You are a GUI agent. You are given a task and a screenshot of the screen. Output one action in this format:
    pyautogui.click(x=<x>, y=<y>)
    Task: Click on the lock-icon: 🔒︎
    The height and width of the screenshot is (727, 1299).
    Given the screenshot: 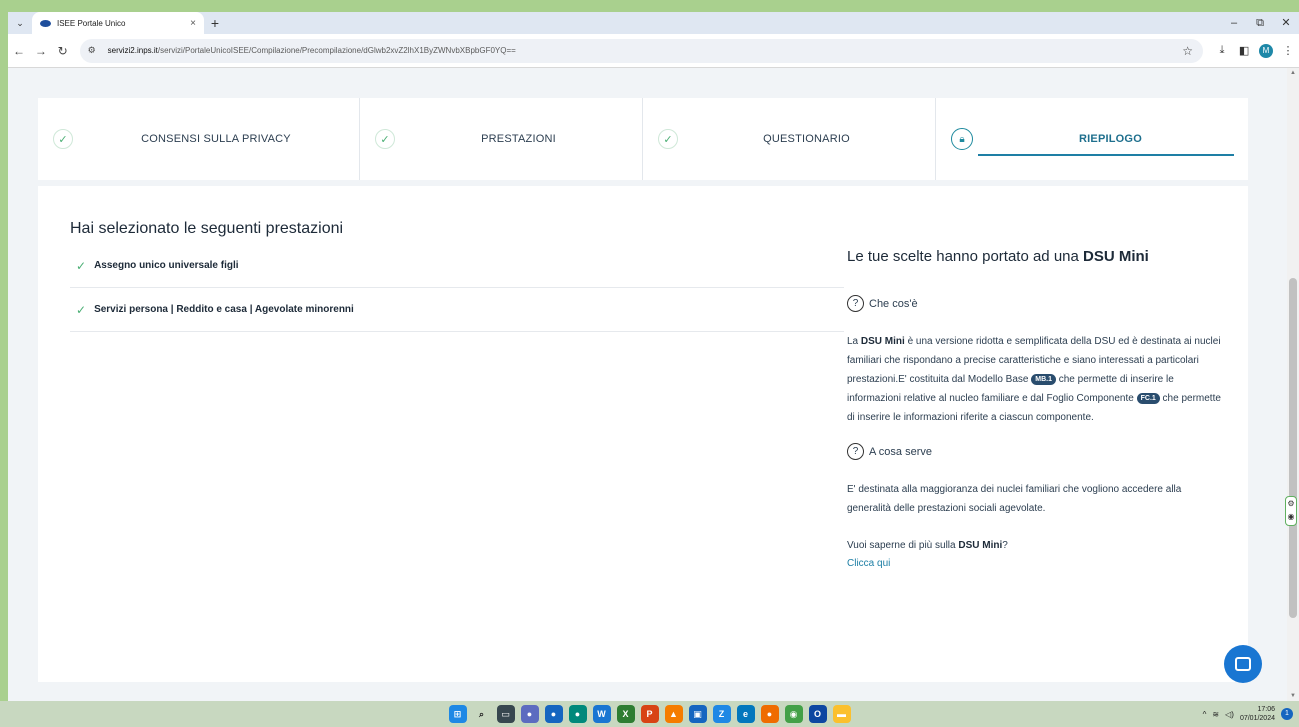 What is the action you would take?
    pyautogui.click(x=962, y=139)
    